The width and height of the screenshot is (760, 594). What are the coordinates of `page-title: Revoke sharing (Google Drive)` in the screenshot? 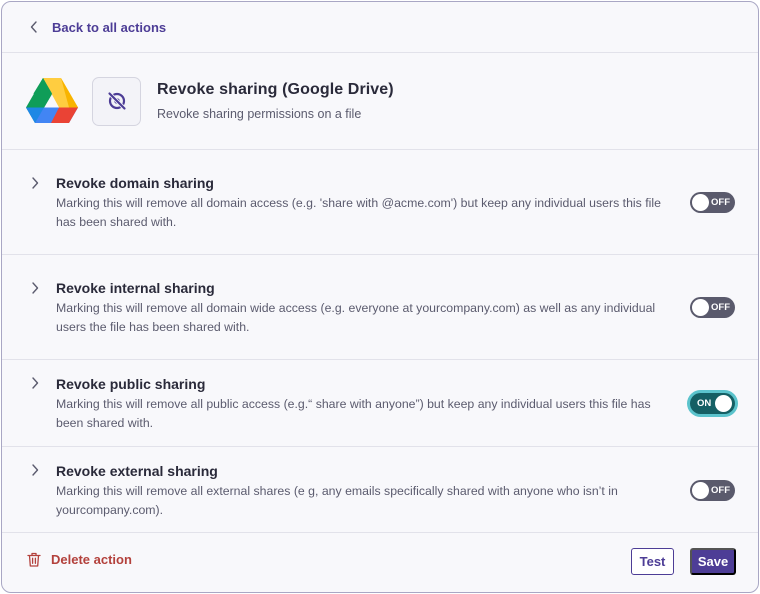 It's located at (275, 89).